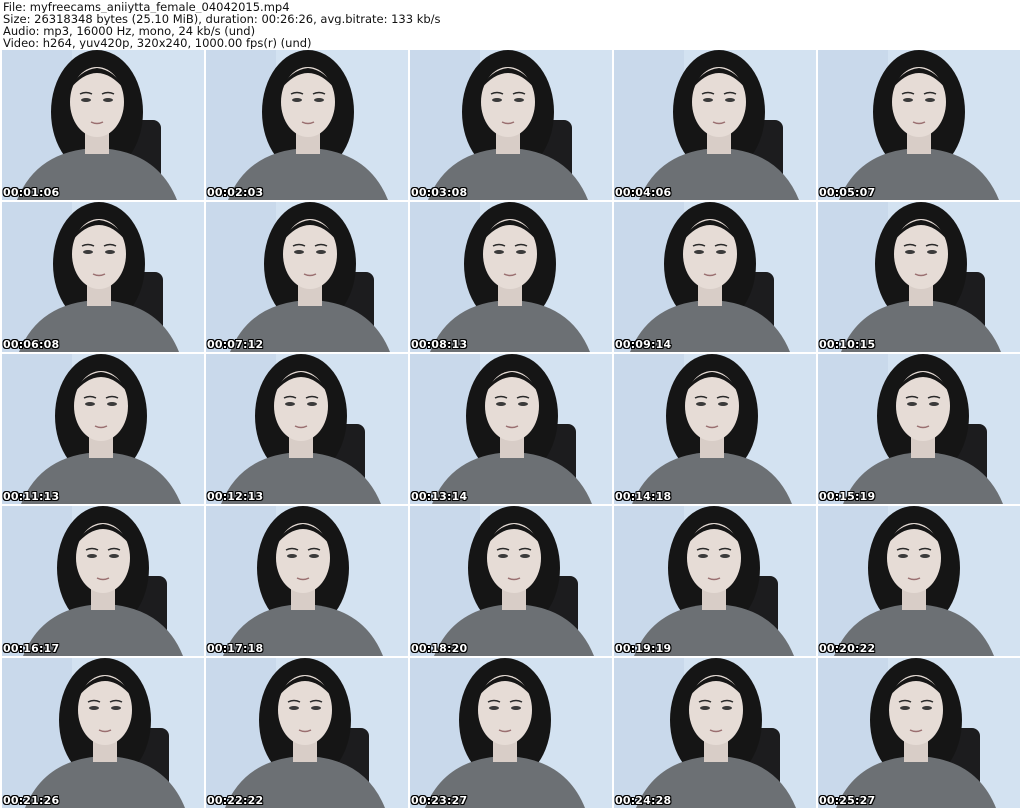 This screenshot has height=811, width=1024. Describe the element at coordinates (439, 496) in the screenshot. I see `thumbnail-timestamp: 00:13:14` at that location.